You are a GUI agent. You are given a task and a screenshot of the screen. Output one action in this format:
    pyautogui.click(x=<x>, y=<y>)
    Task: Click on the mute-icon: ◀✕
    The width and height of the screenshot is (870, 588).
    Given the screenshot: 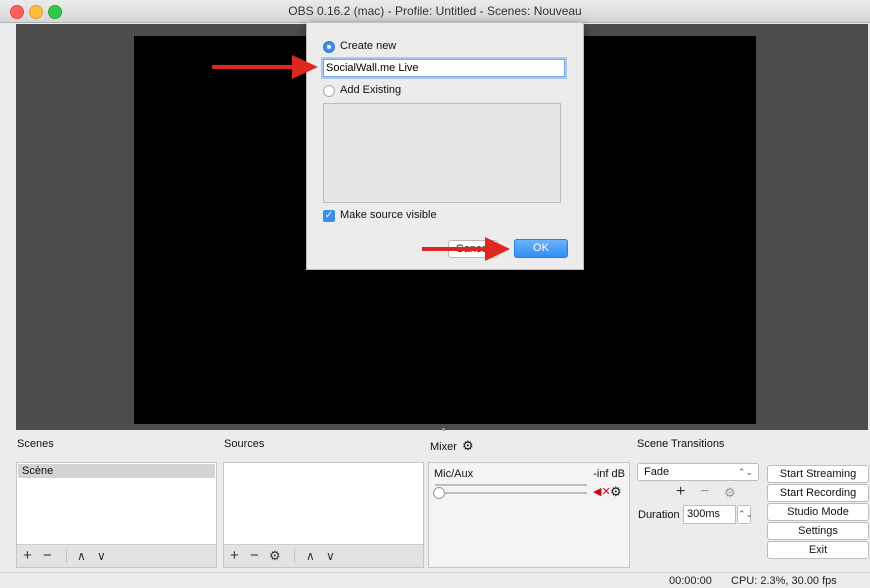 What is the action you would take?
    pyautogui.click(x=602, y=491)
    